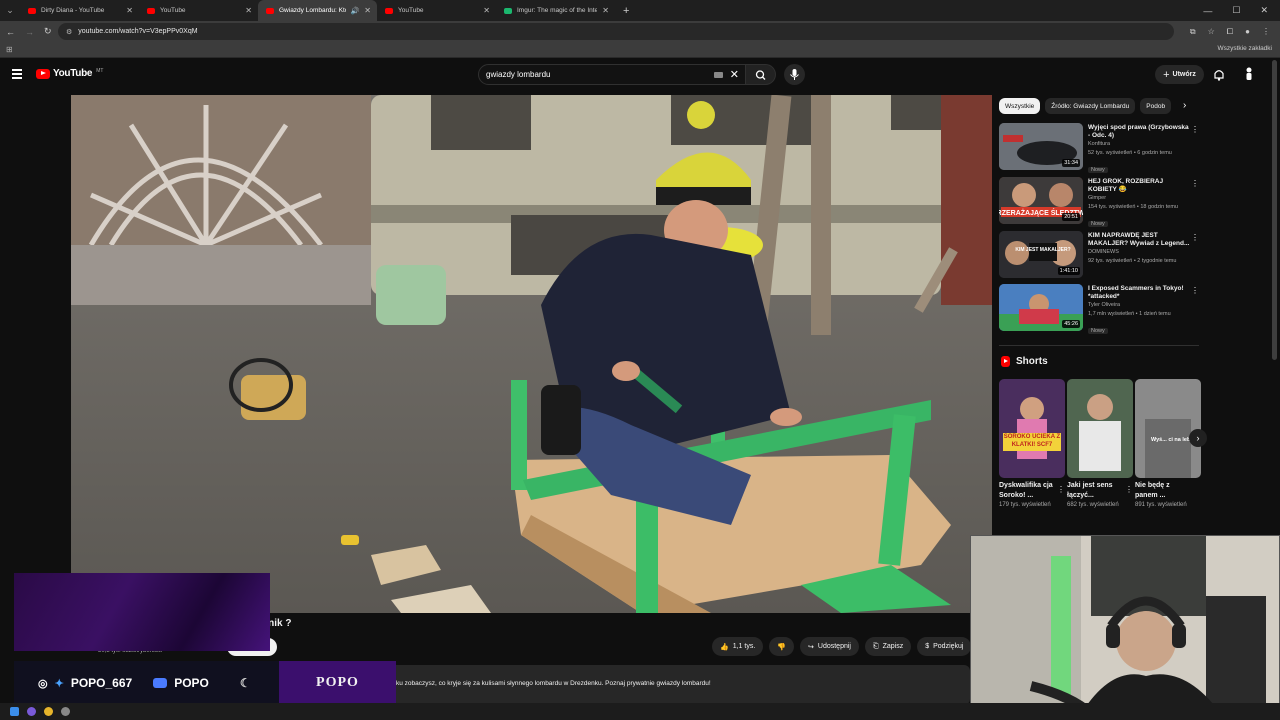  I want to click on channel-name: Konfitura, so click(1139, 144).